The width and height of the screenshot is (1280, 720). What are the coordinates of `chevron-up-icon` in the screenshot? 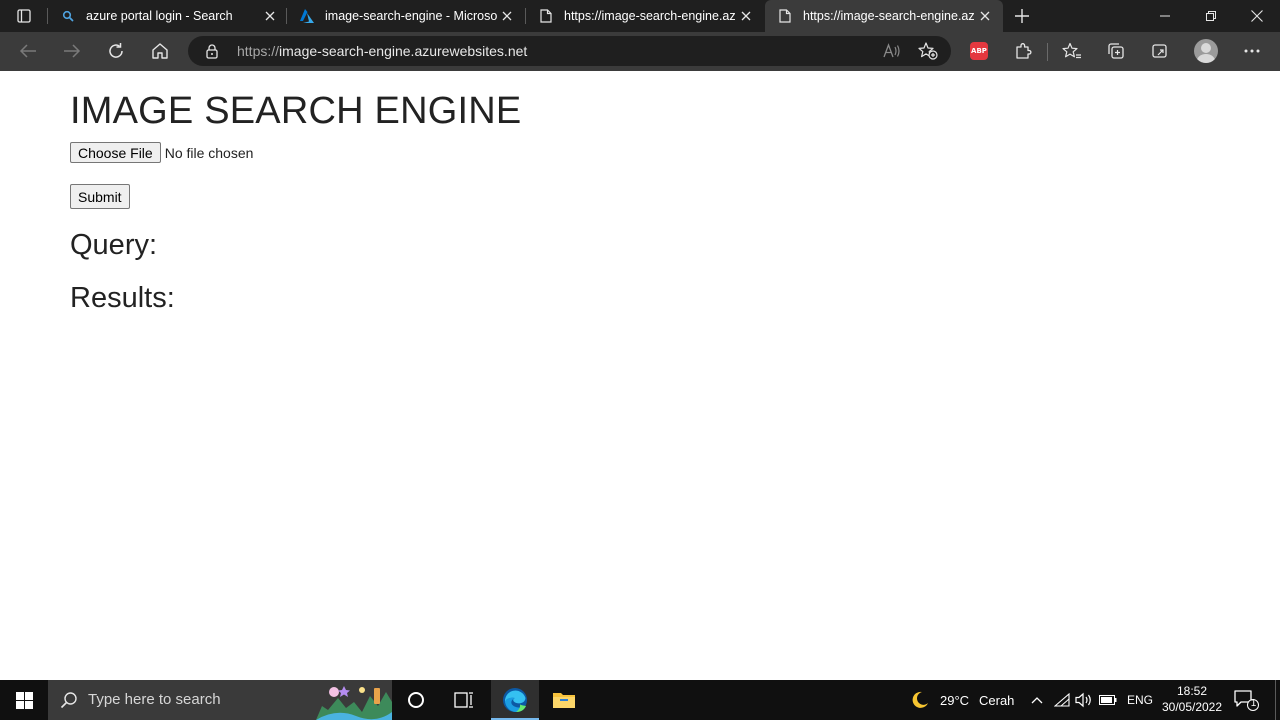 It's located at (1037, 700).